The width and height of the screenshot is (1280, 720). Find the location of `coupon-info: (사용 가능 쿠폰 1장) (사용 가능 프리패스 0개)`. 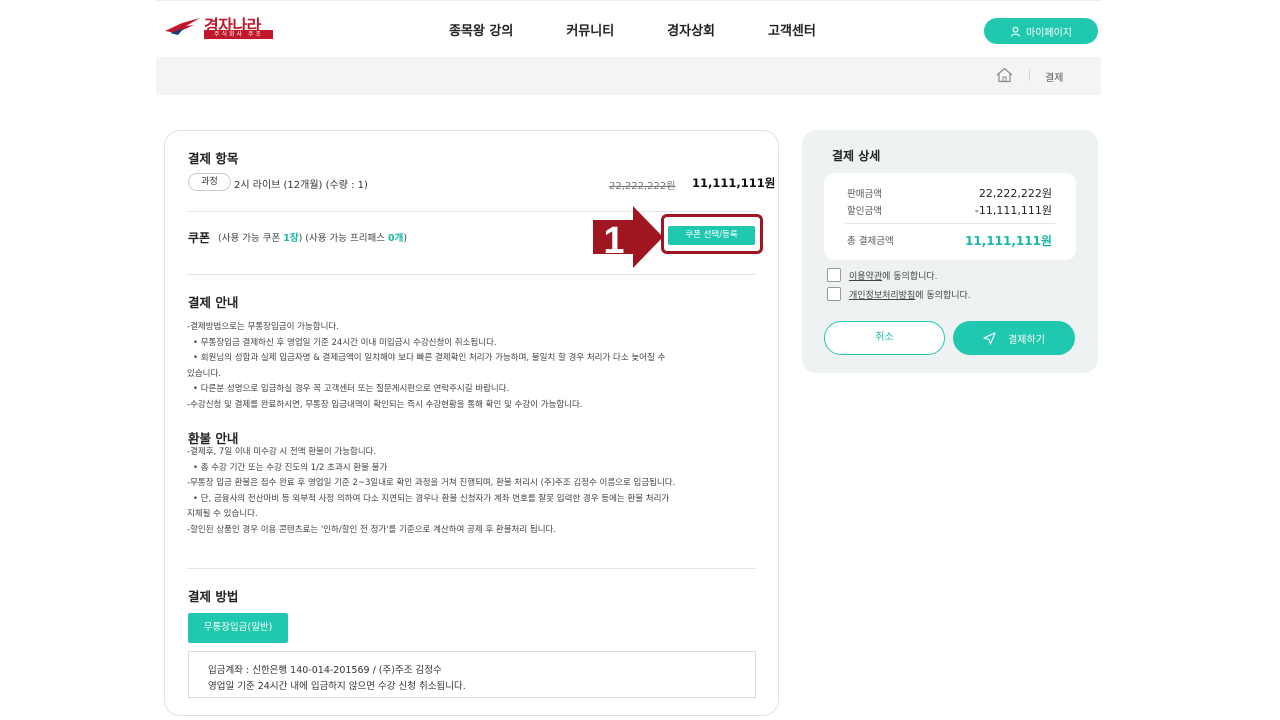

coupon-info: (사용 가능 쿠폰 1장) (사용 가능 프리패스 0개) is located at coordinates (312, 237).